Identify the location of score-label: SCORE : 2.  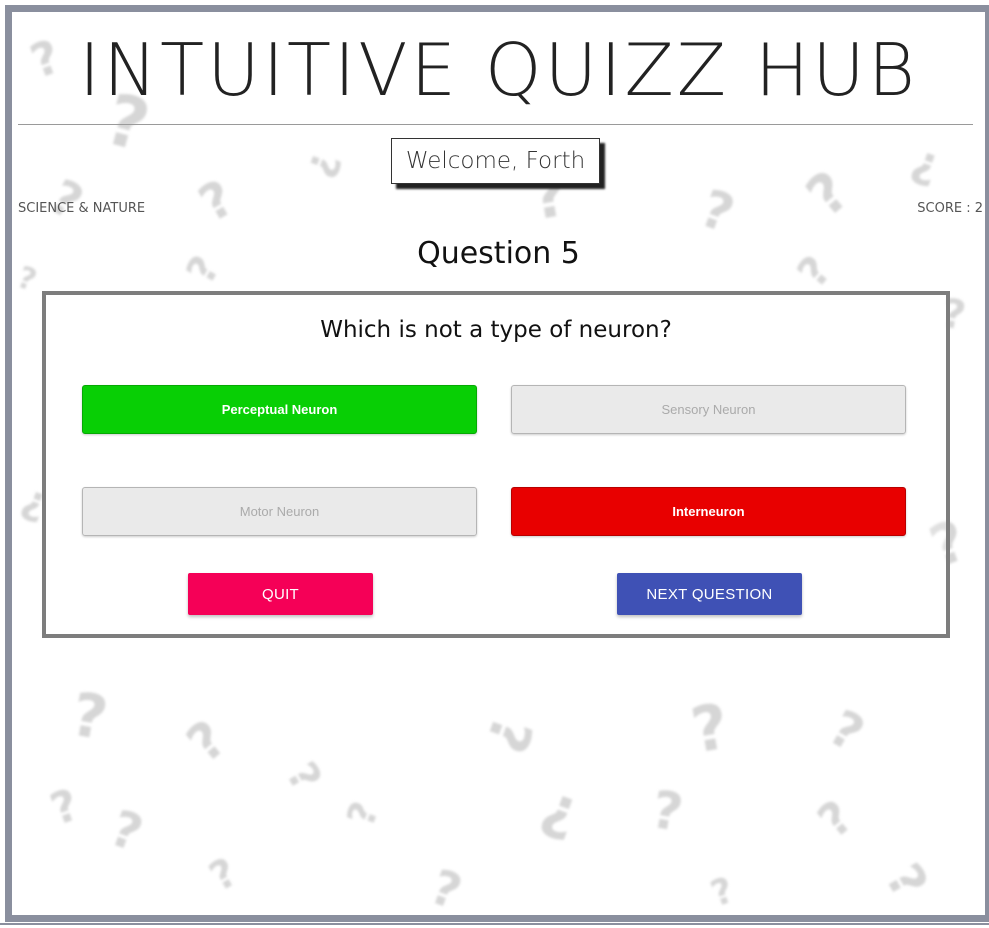
(950, 208).